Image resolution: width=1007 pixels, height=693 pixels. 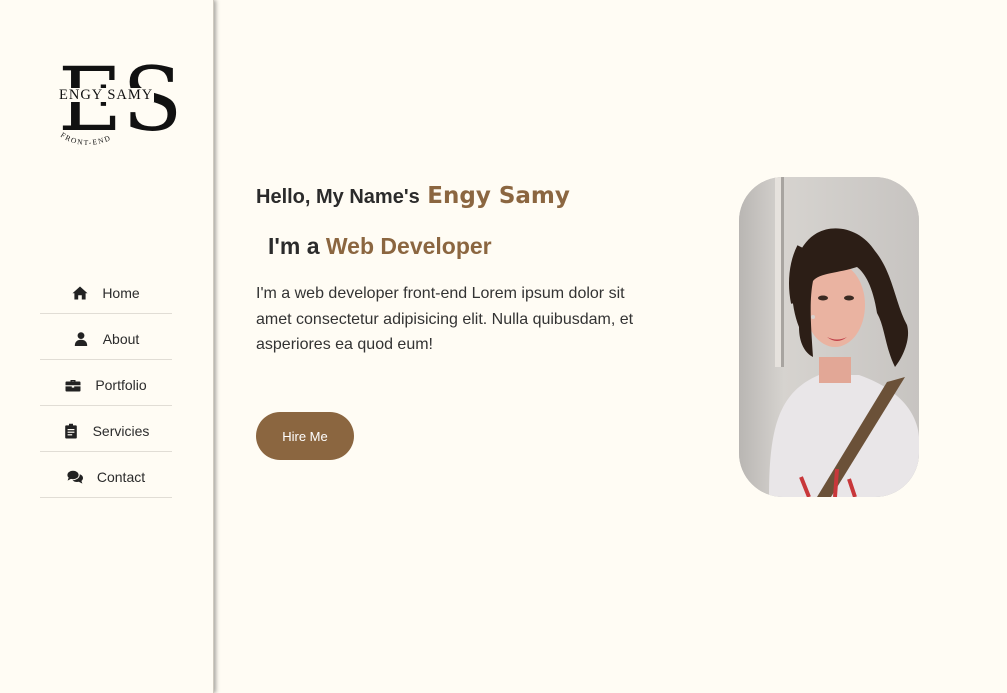 What do you see at coordinates (81, 339) in the screenshot?
I see `user-icon` at bounding box center [81, 339].